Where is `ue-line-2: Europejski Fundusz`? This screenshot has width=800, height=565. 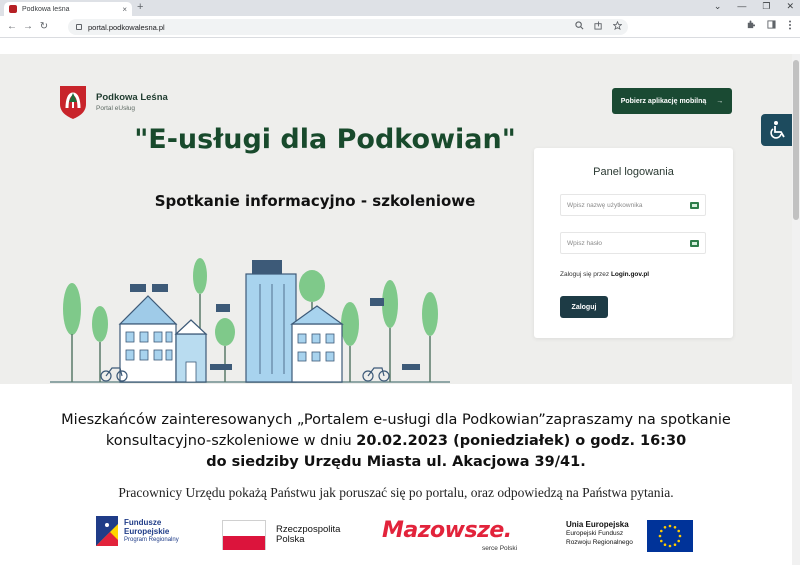 ue-line-2: Europejski Fundusz is located at coordinates (595, 533).